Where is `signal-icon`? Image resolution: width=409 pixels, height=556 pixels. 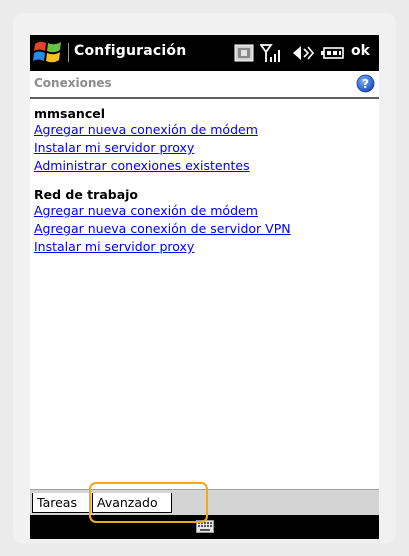
signal-icon is located at coordinates (273, 53).